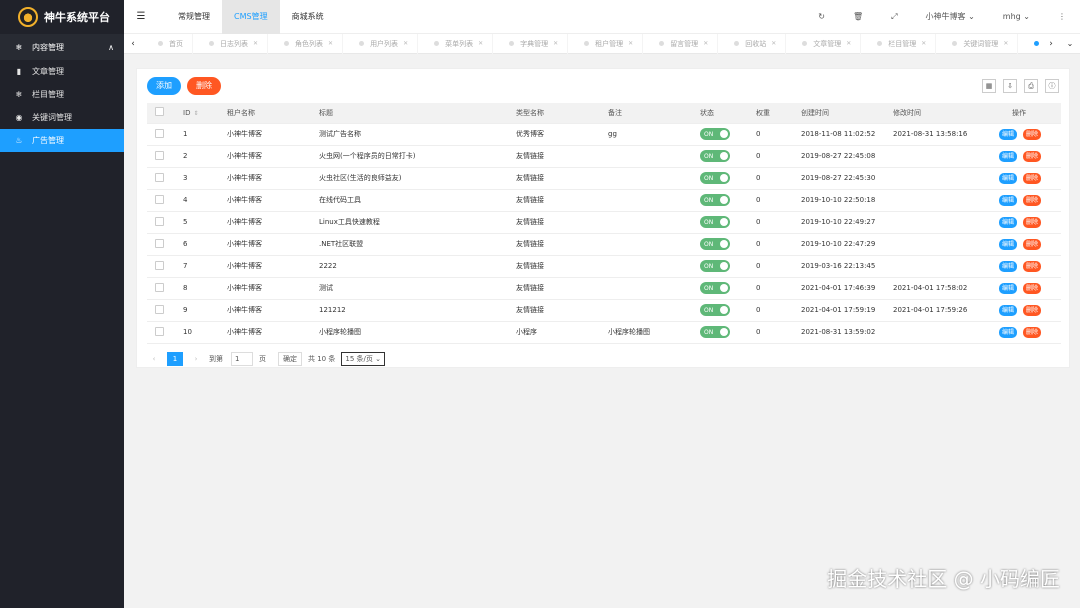  Describe the element at coordinates (242, 358) in the screenshot. I see `page-input: 1` at that location.